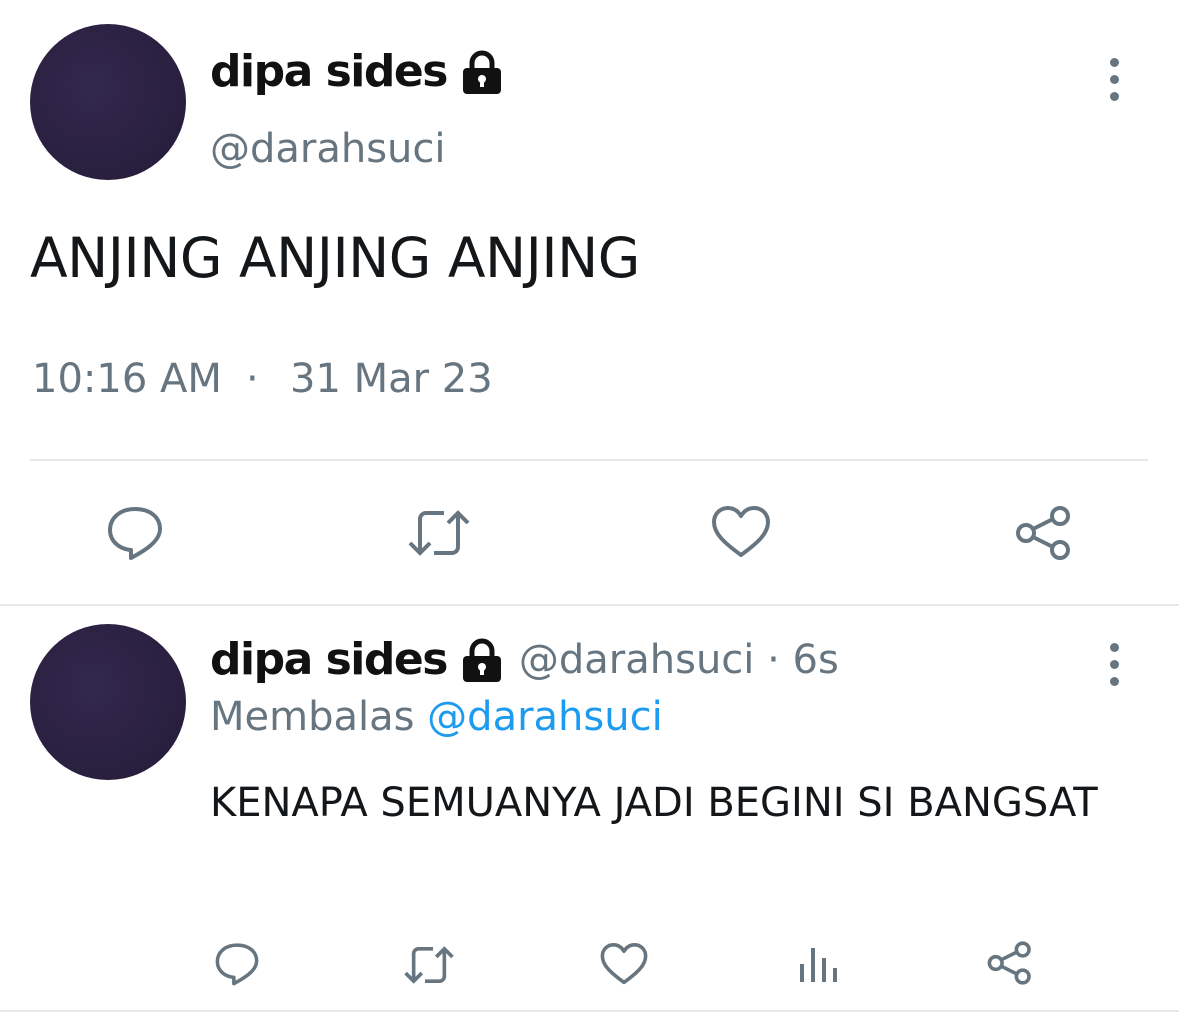  What do you see at coordinates (127, 379) in the screenshot?
I see `tweet-time: 10:16 AM` at bounding box center [127, 379].